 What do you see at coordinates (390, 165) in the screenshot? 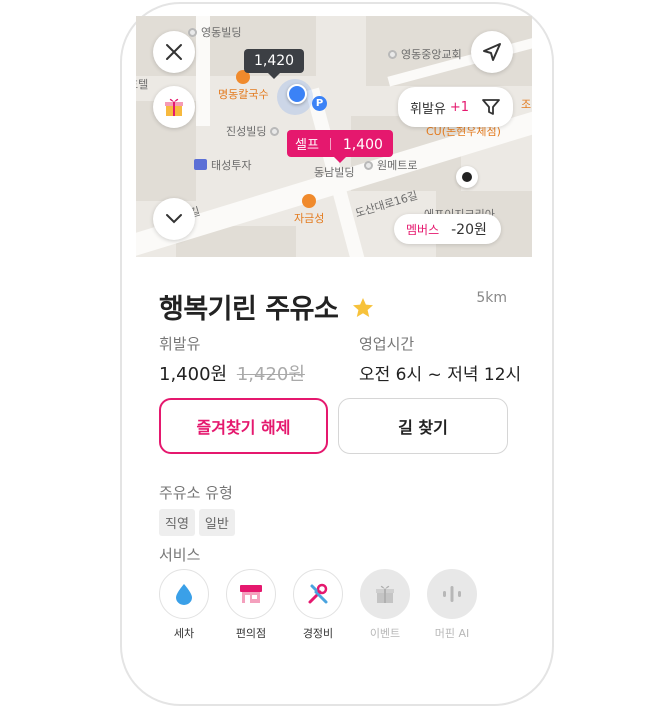
I see `map-label-won-metro: 원메트로` at bounding box center [390, 165].